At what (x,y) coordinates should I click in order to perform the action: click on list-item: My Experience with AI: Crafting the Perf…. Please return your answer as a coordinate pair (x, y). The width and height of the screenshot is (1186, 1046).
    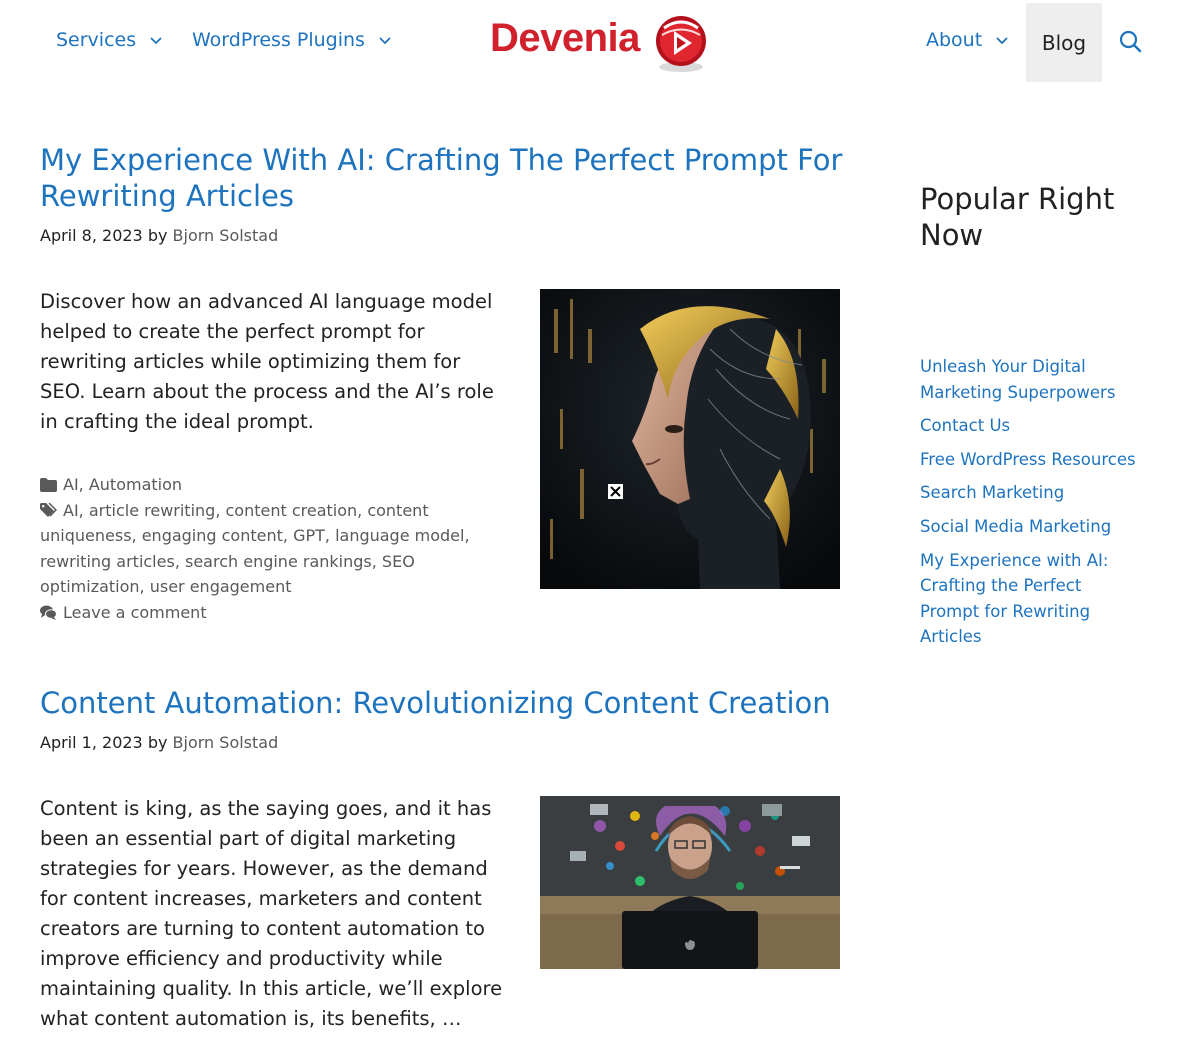
    Looking at the image, I should click on (1030, 599).